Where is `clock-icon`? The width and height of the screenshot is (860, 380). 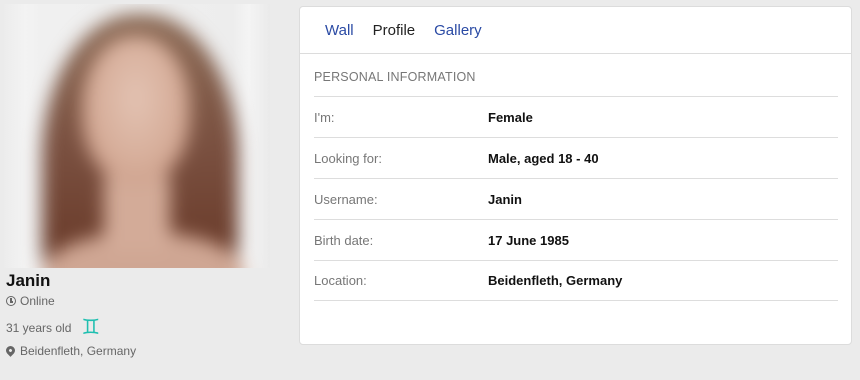 clock-icon is located at coordinates (11, 301).